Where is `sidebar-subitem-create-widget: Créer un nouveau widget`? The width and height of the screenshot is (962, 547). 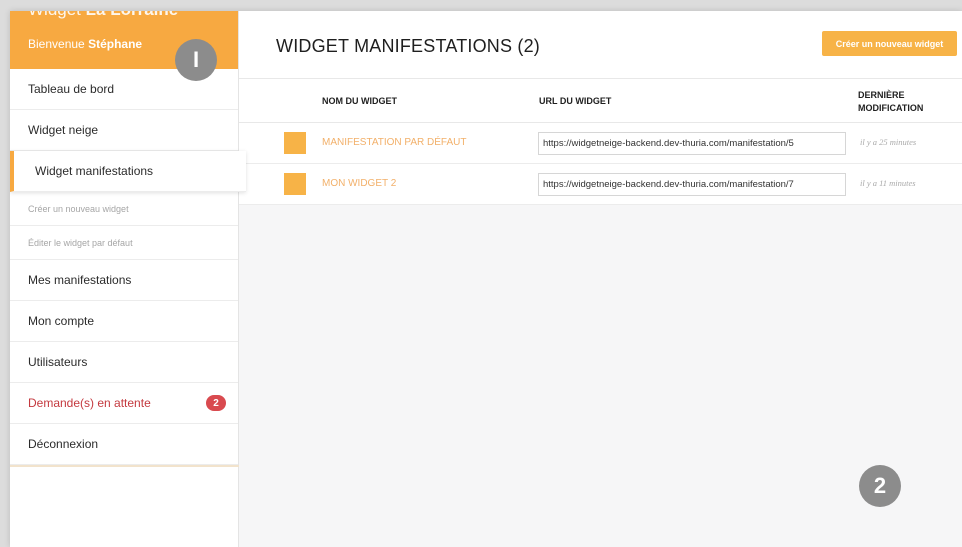
sidebar-subitem-create-widget: Créer un nouveau widget is located at coordinates (124, 209).